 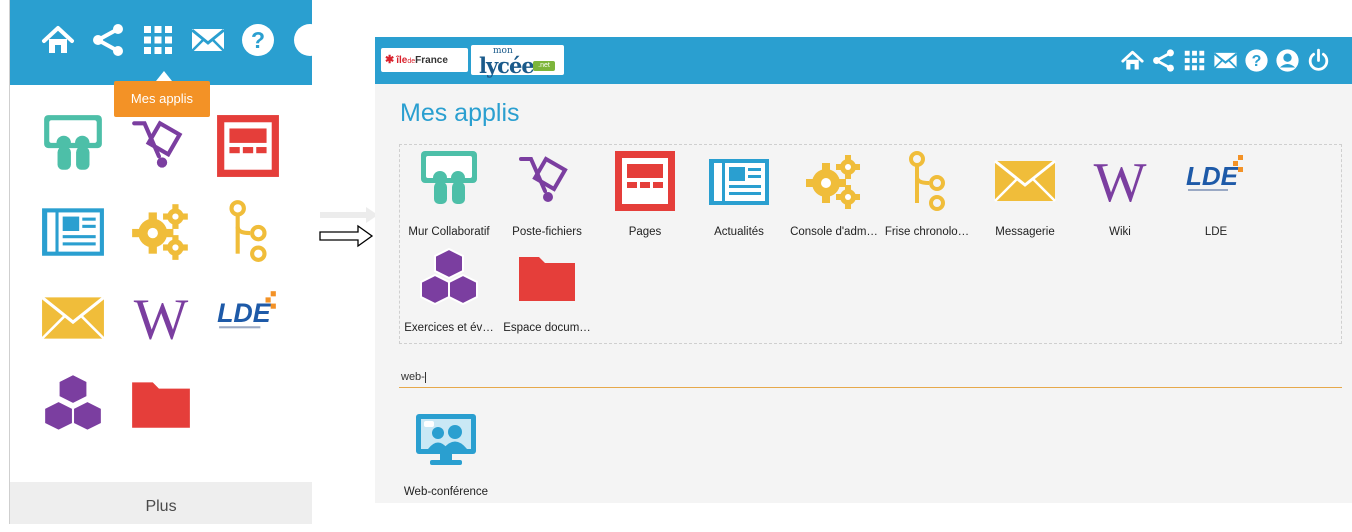 I want to click on logo-text-net: .net, so click(x=544, y=66).